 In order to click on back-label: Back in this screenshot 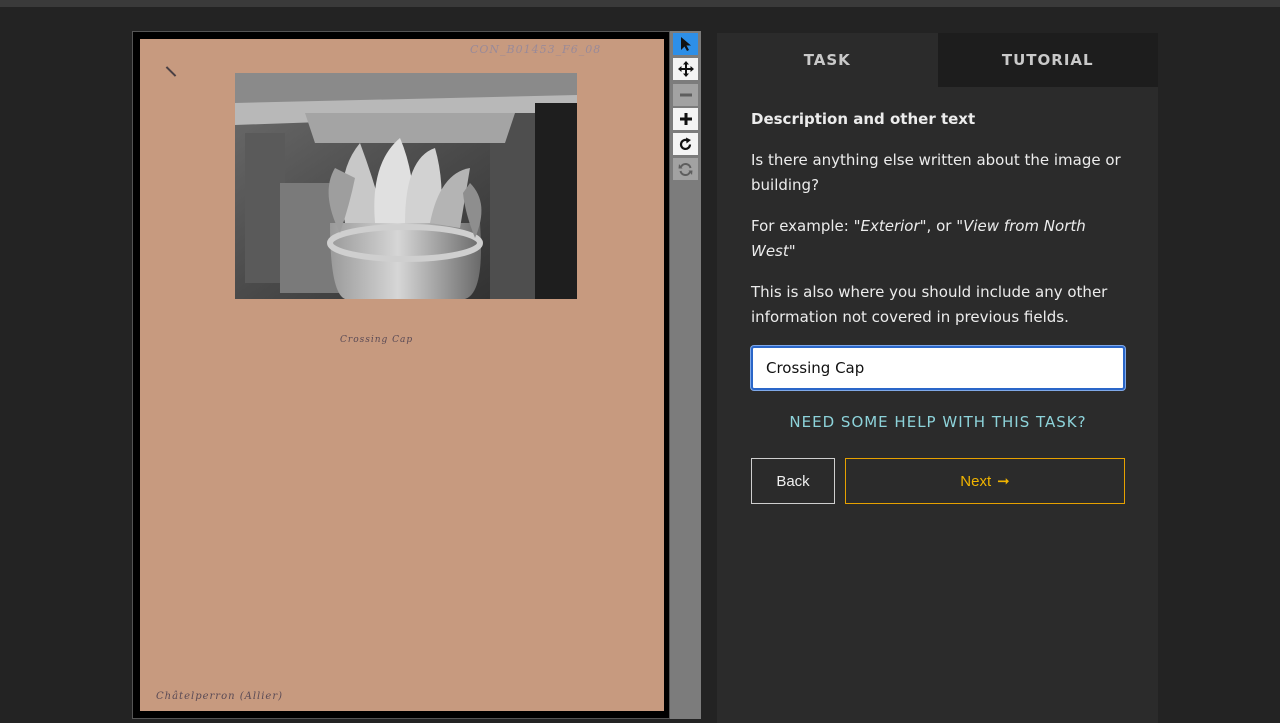, I will do `click(793, 481)`.